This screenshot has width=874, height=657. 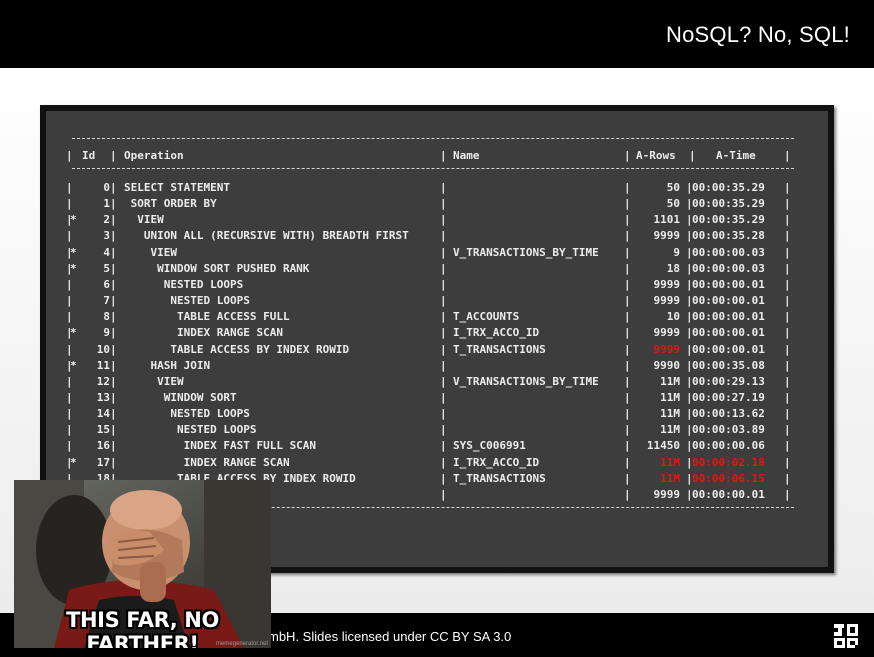 What do you see at coordinates (667, 365) in the screenshot?
I see `row-arows: 9990` at bounding box center [667, 365].